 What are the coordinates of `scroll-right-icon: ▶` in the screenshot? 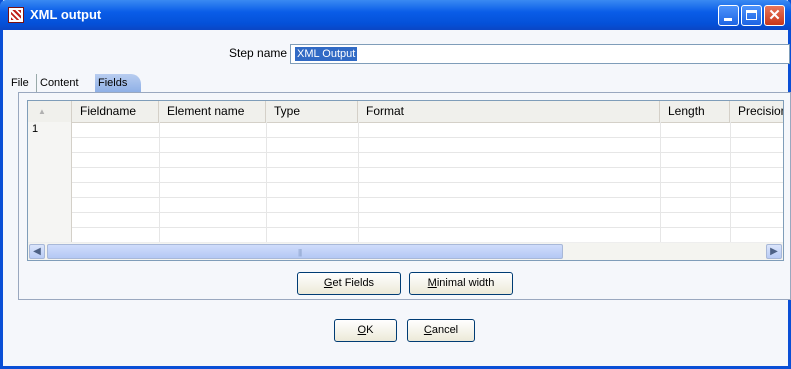 It's located at (774, 251).